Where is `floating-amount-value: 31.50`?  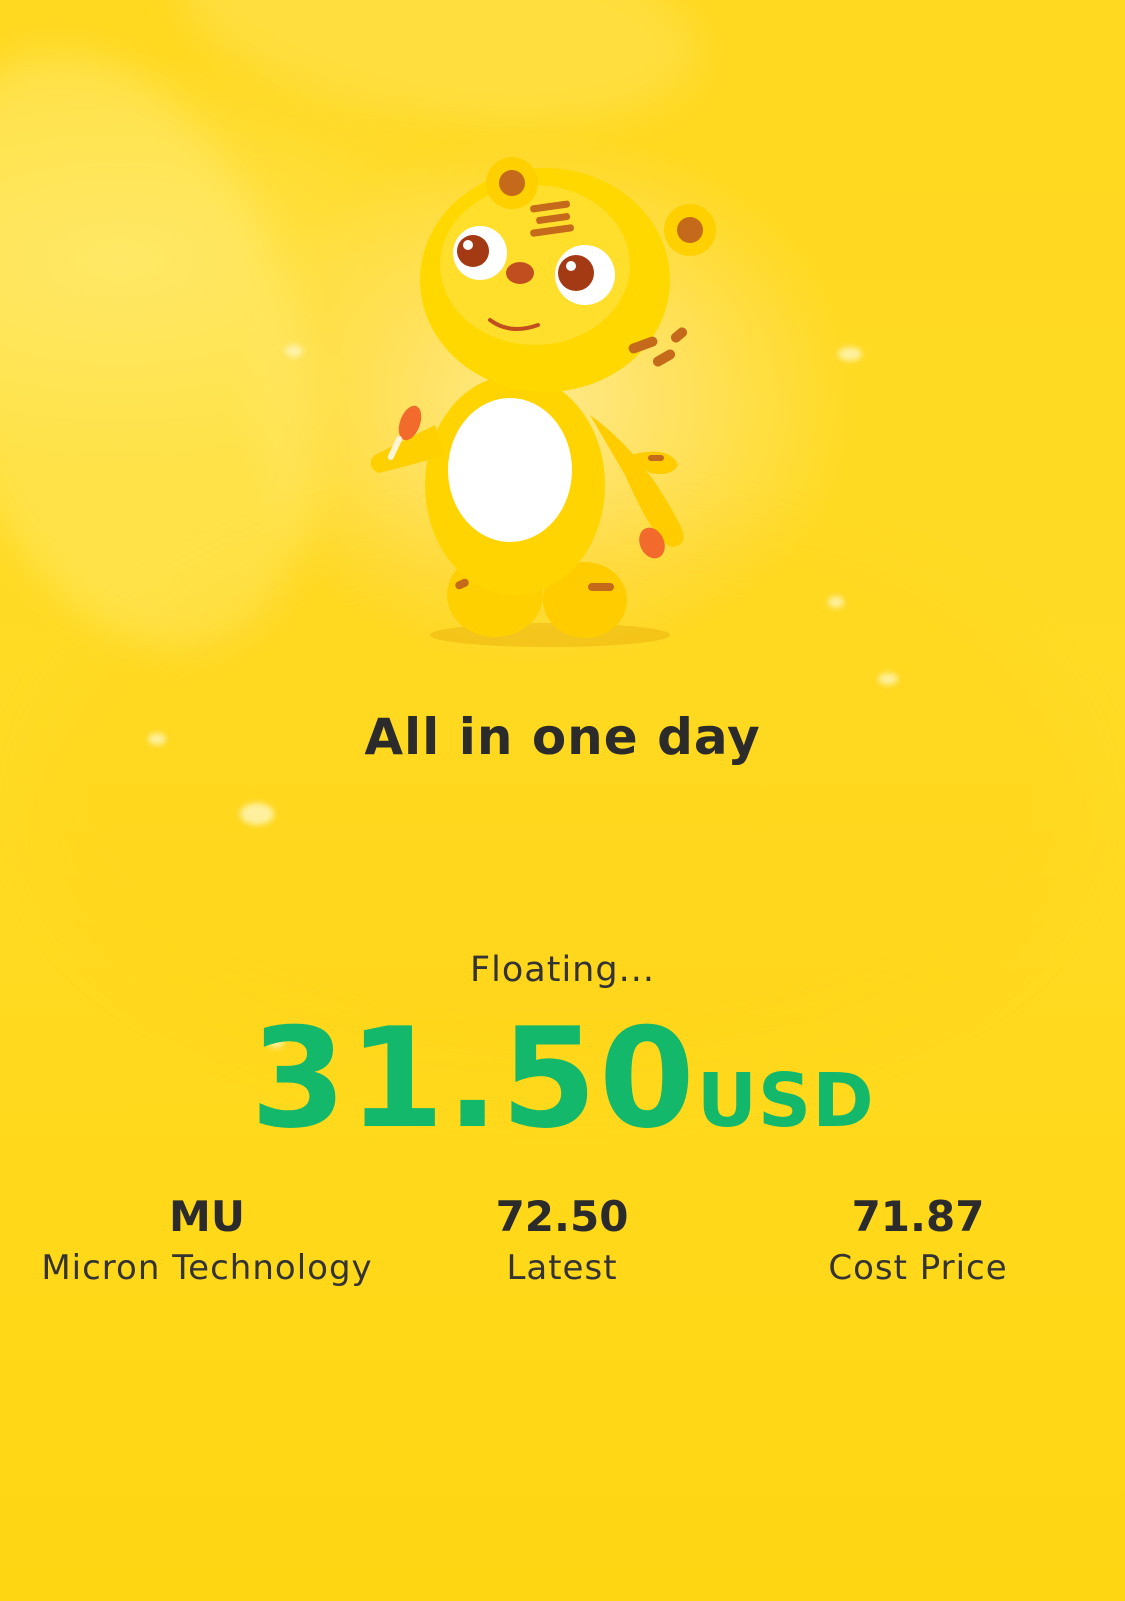 floating-amount-value: 31.50 is located at coordinates (473, 1078).